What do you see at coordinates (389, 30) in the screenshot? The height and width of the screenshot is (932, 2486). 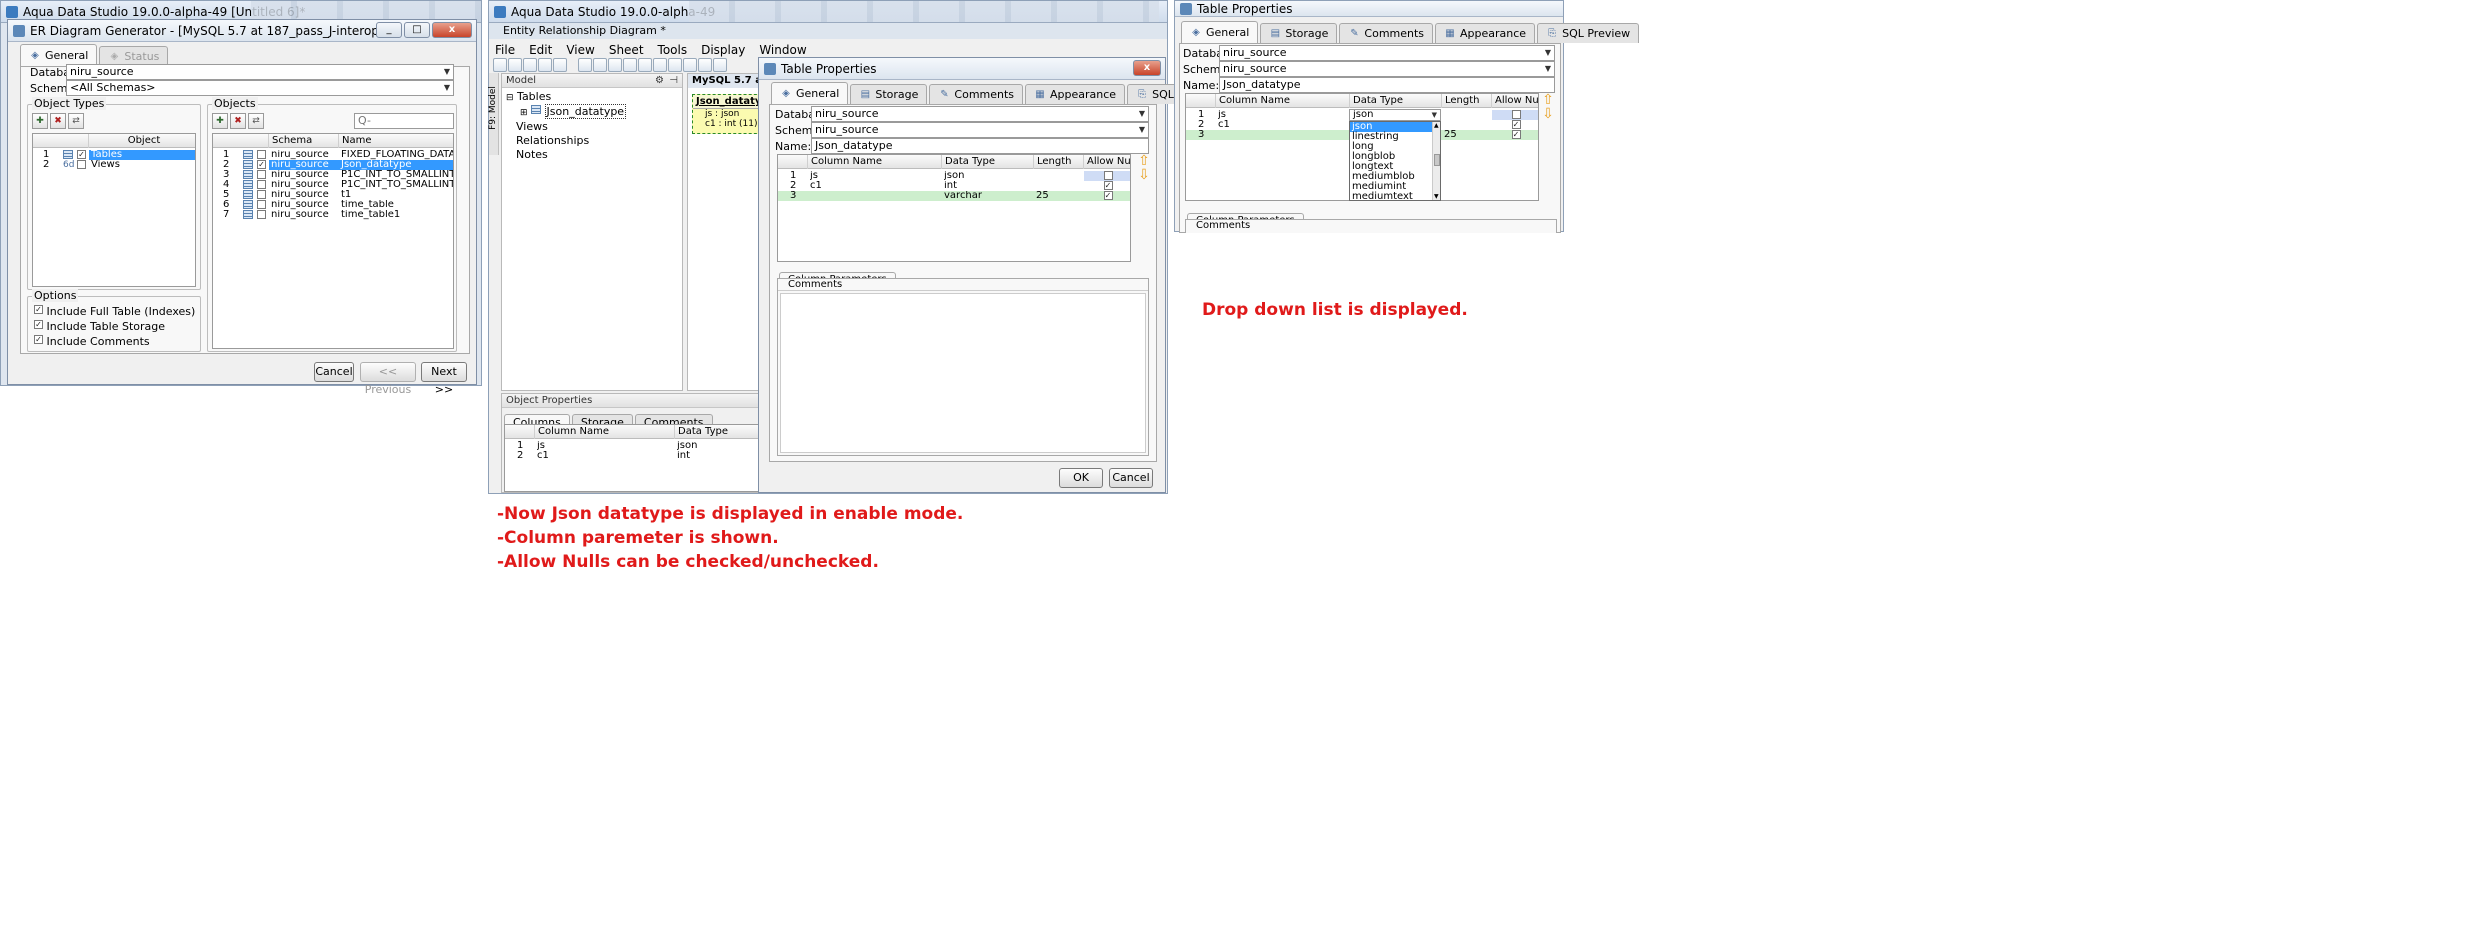 I see `minimize-button: _` at bounding box center [389, 30].